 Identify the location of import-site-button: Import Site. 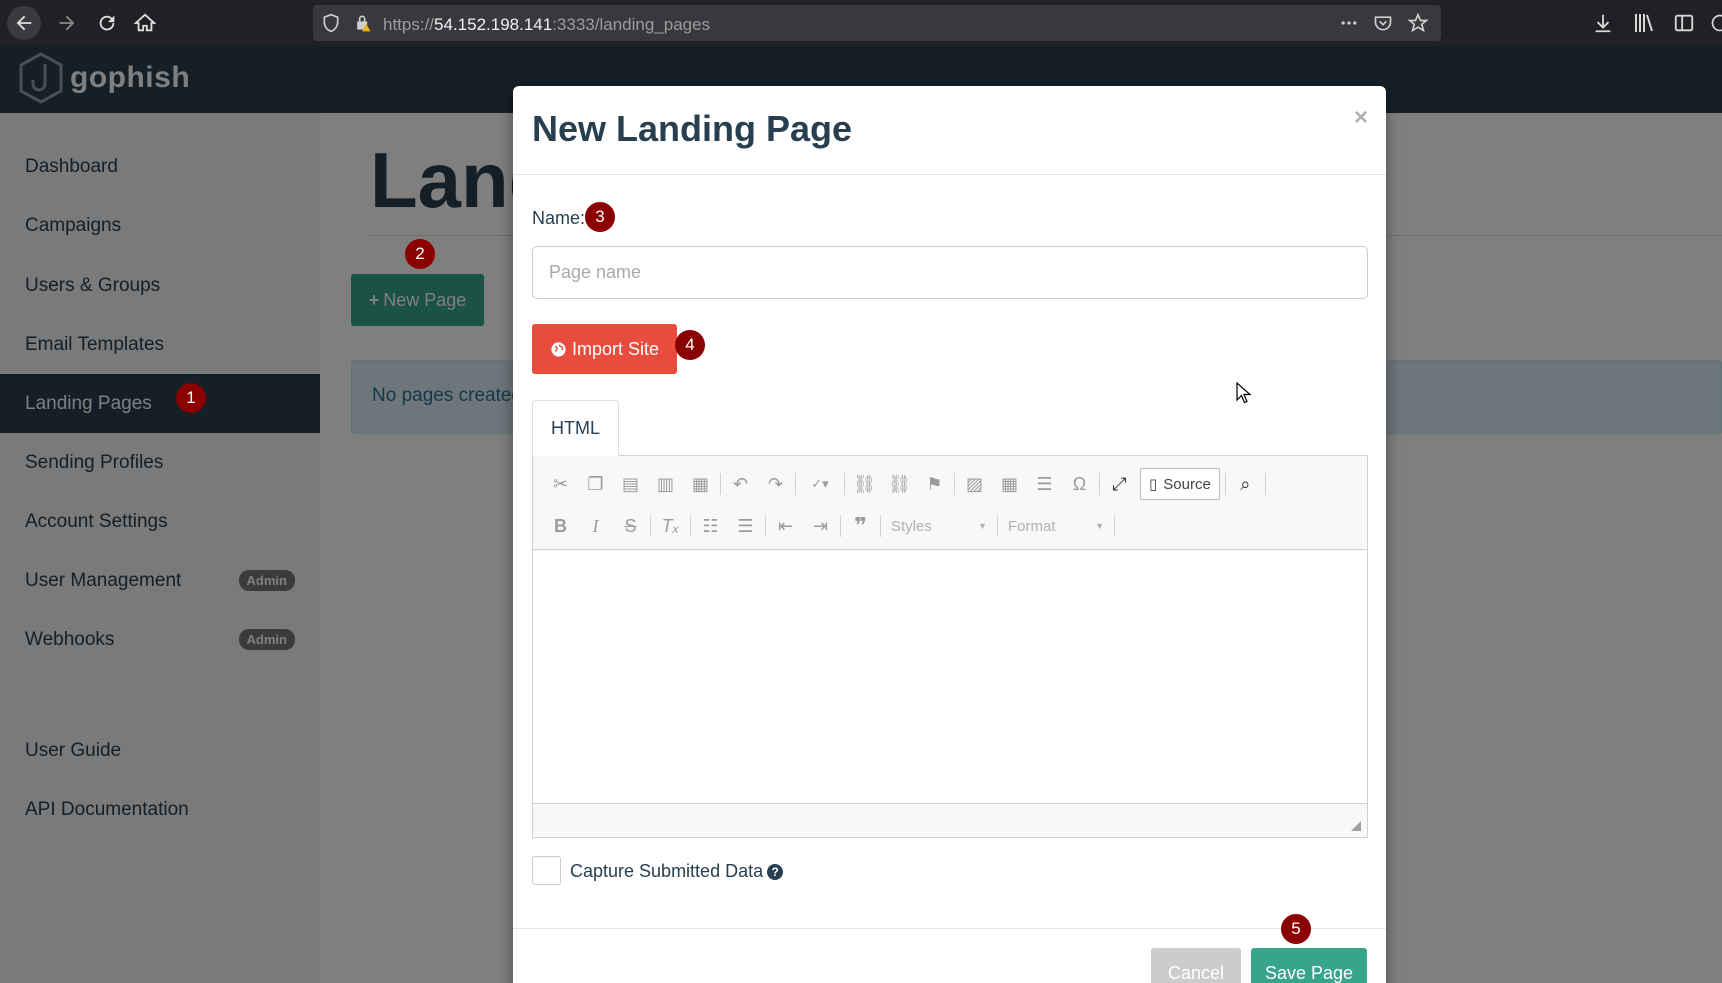
(604, 349).